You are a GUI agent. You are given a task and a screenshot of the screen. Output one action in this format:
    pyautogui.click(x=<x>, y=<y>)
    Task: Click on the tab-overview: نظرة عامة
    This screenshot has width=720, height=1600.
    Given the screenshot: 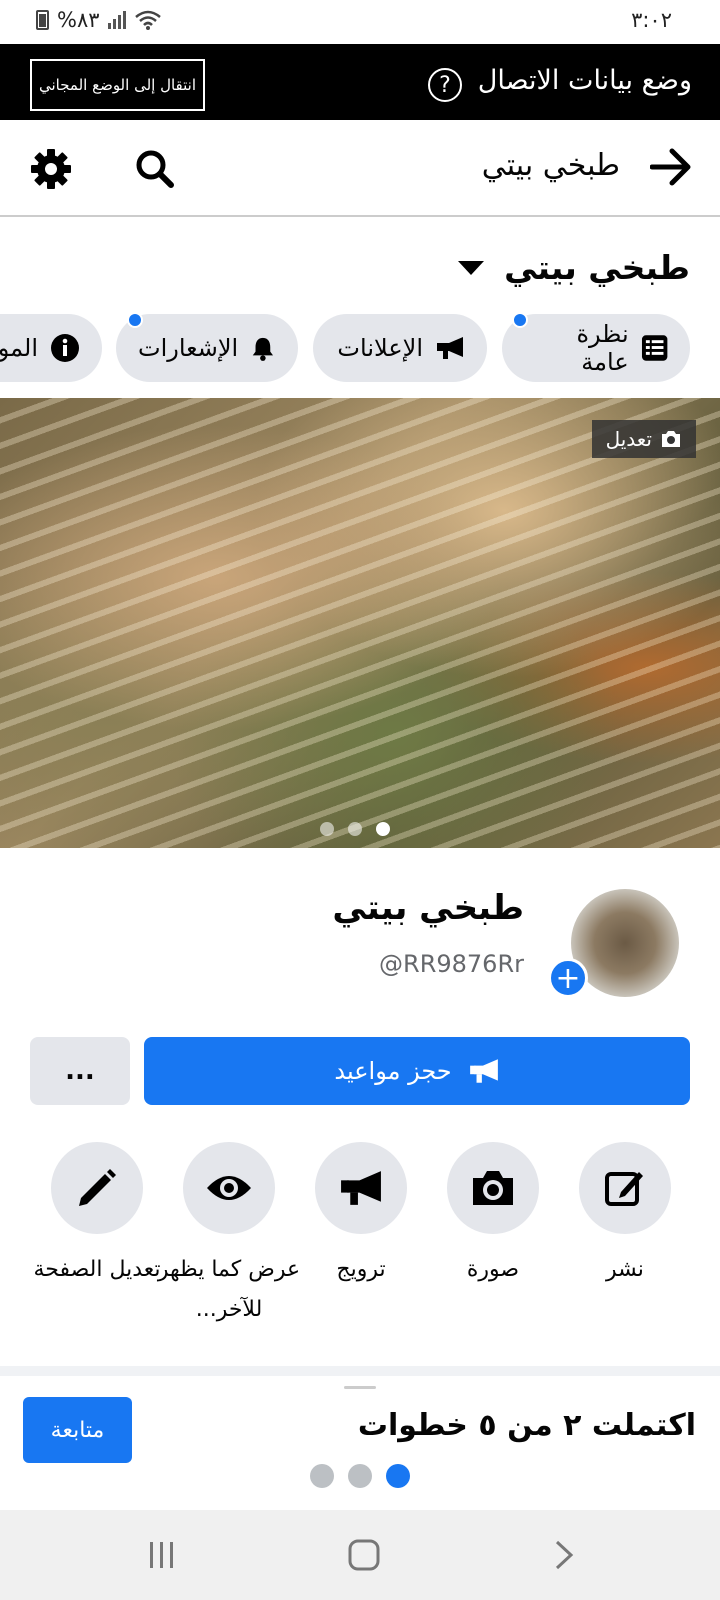 What is the action you would take?
    pyautogui.click(x=596, y=348)
    